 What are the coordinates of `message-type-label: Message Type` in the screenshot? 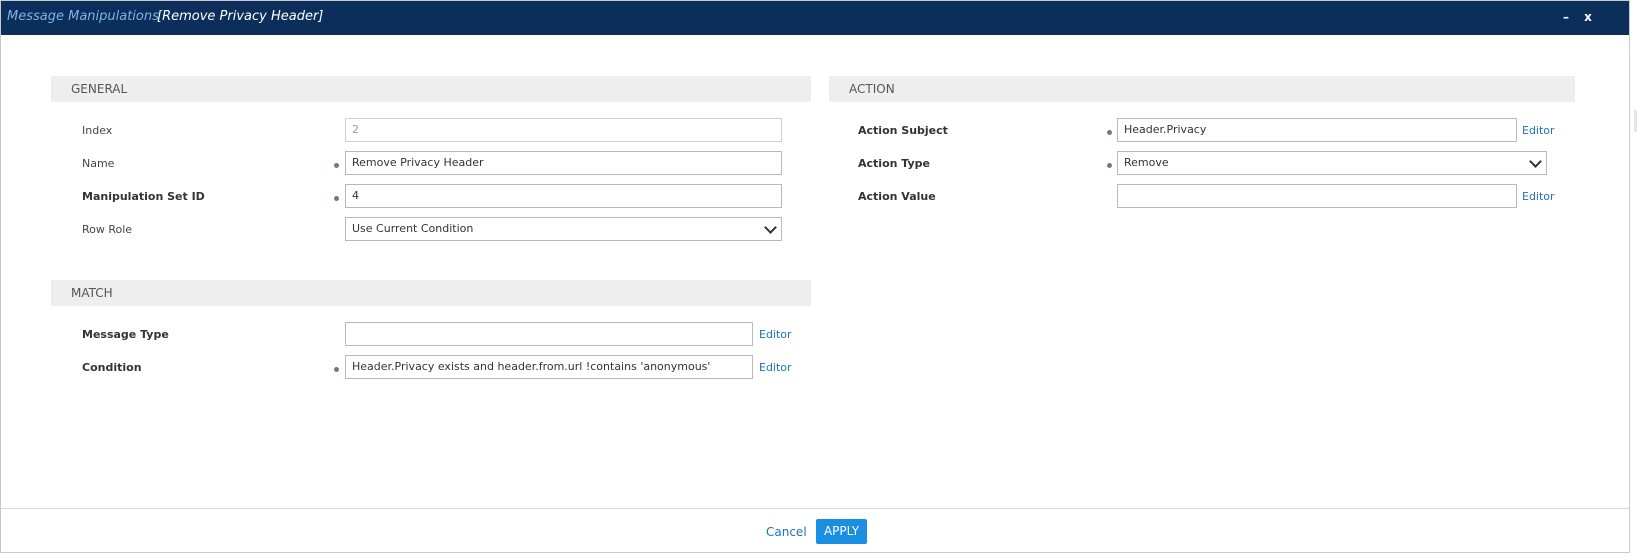 It's located at (125, 334).